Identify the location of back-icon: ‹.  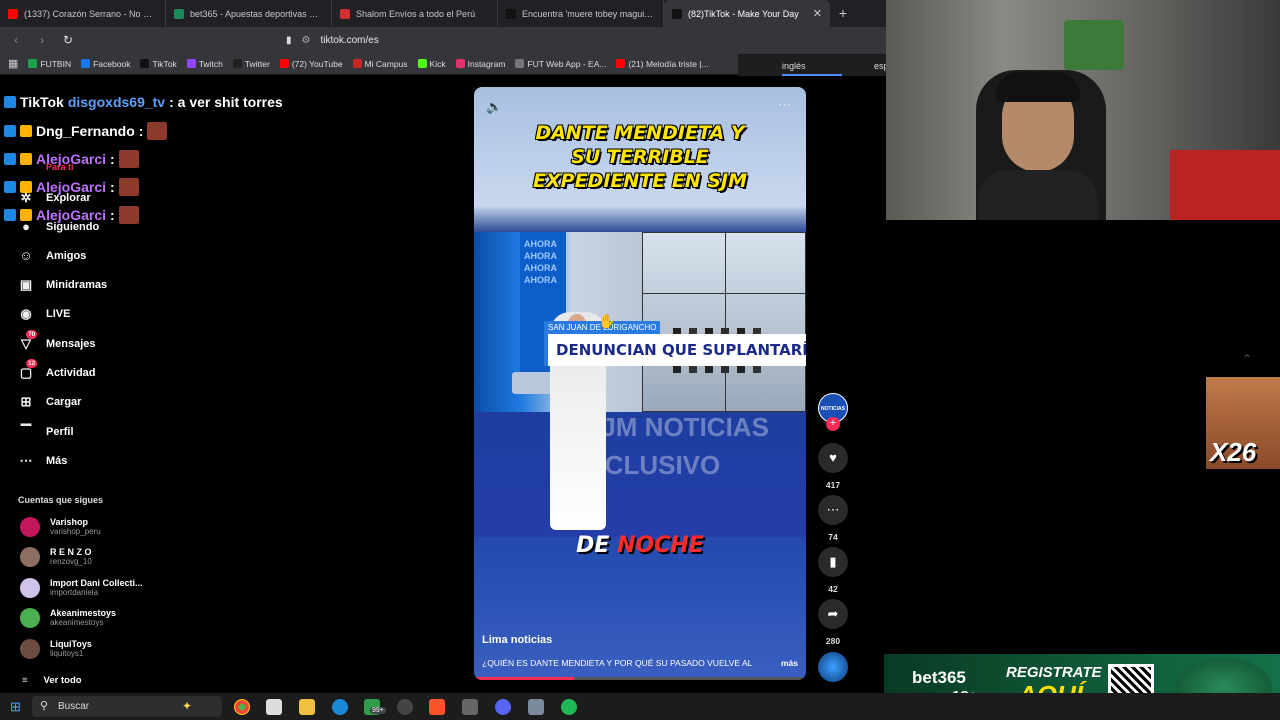
(16, 40).